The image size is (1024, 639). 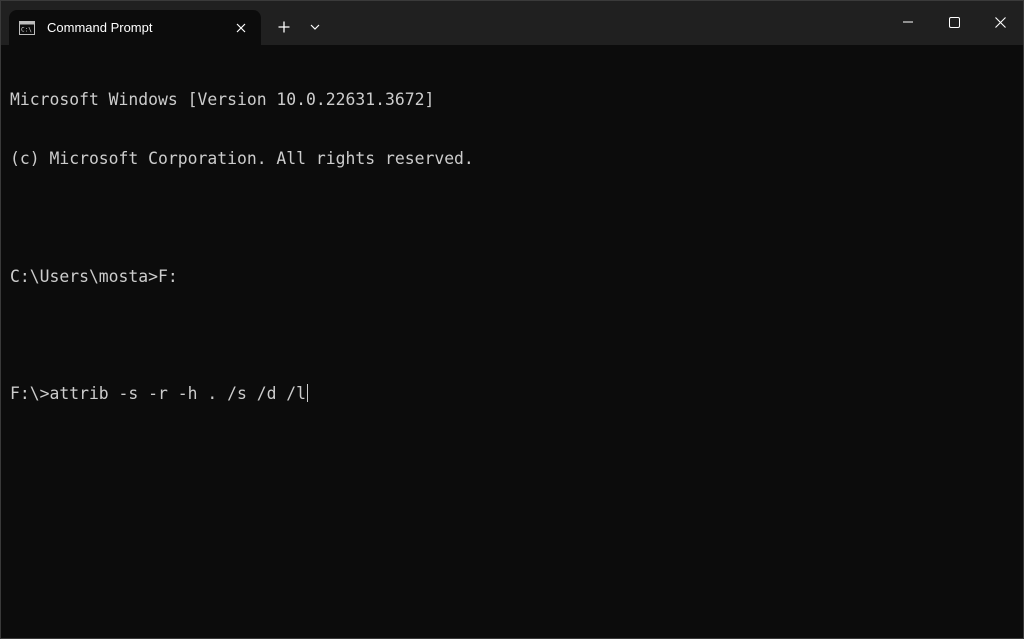 I want to click on tab-close-button, so click(x=241, y=28).